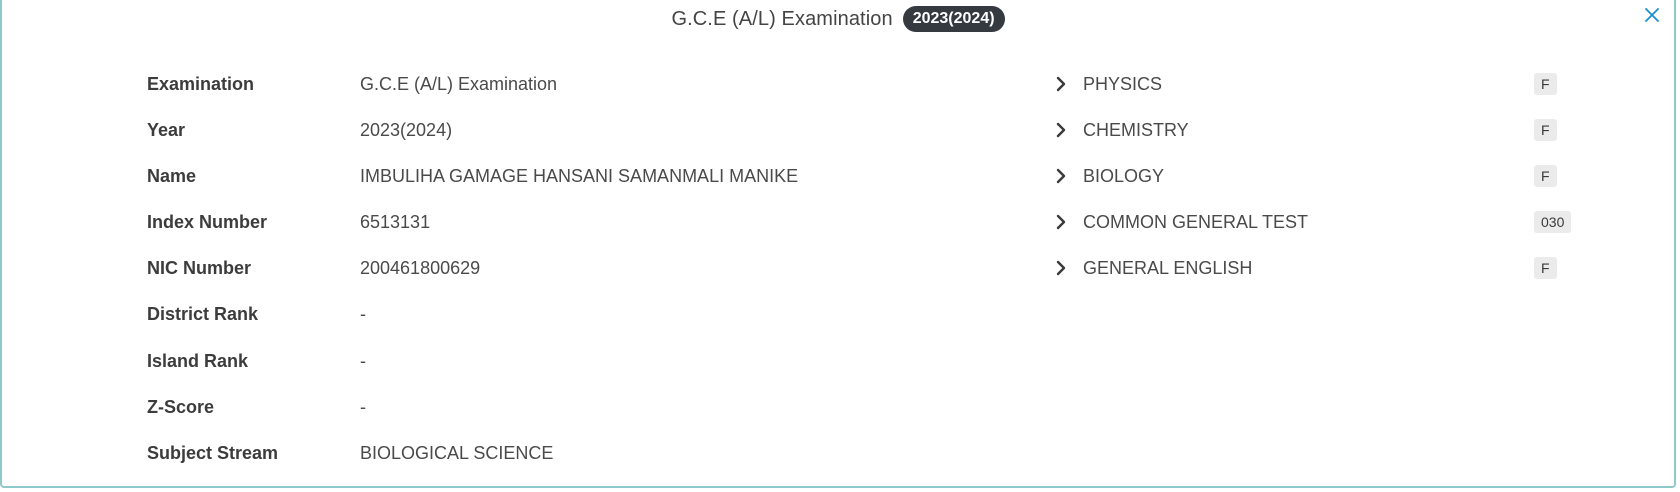 The image size is (1680, 492). I want to click on info-row-district-rank: District Rank -, so click(256, 314).